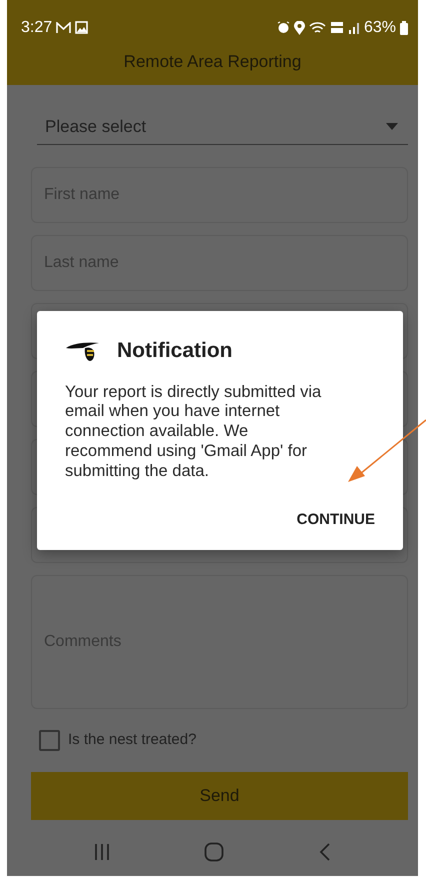 This screenshot has width=426, height=877. Describe the element at coordinates (380, 28) in the screenshot. I see `battery-percentage: 63%` at that location.